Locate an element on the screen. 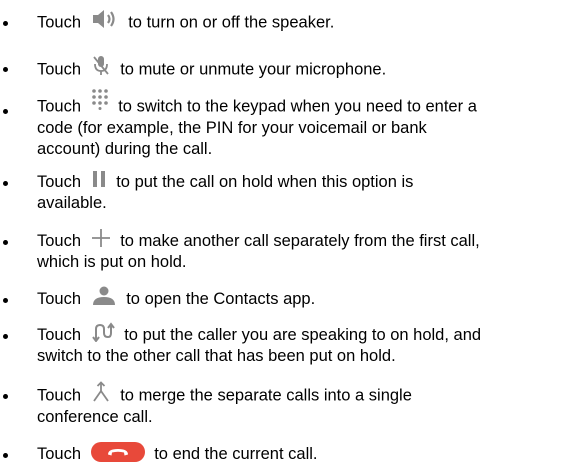  merge-calls-icon is located at coordinates (101, 392).